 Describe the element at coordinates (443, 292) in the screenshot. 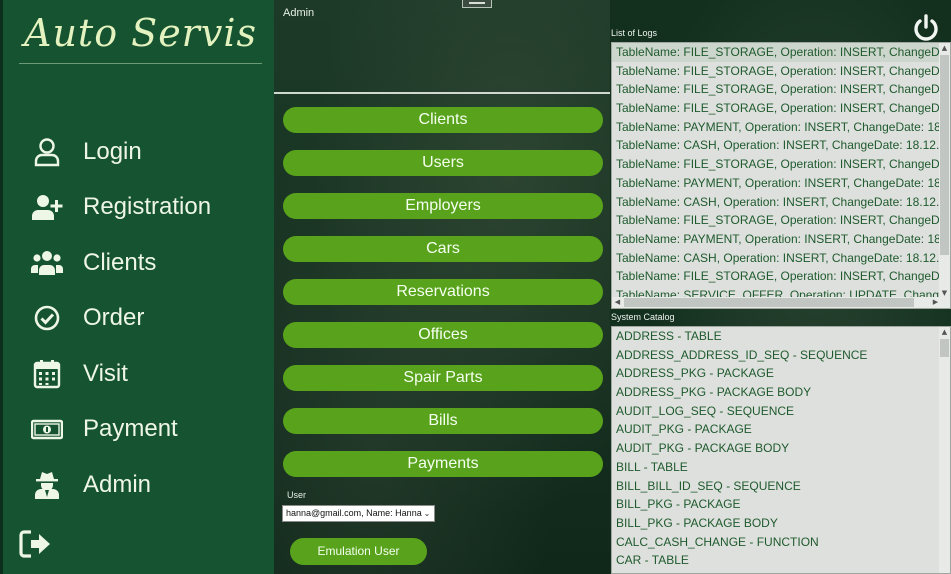

I see `reservations-button: Reservations` at that location.